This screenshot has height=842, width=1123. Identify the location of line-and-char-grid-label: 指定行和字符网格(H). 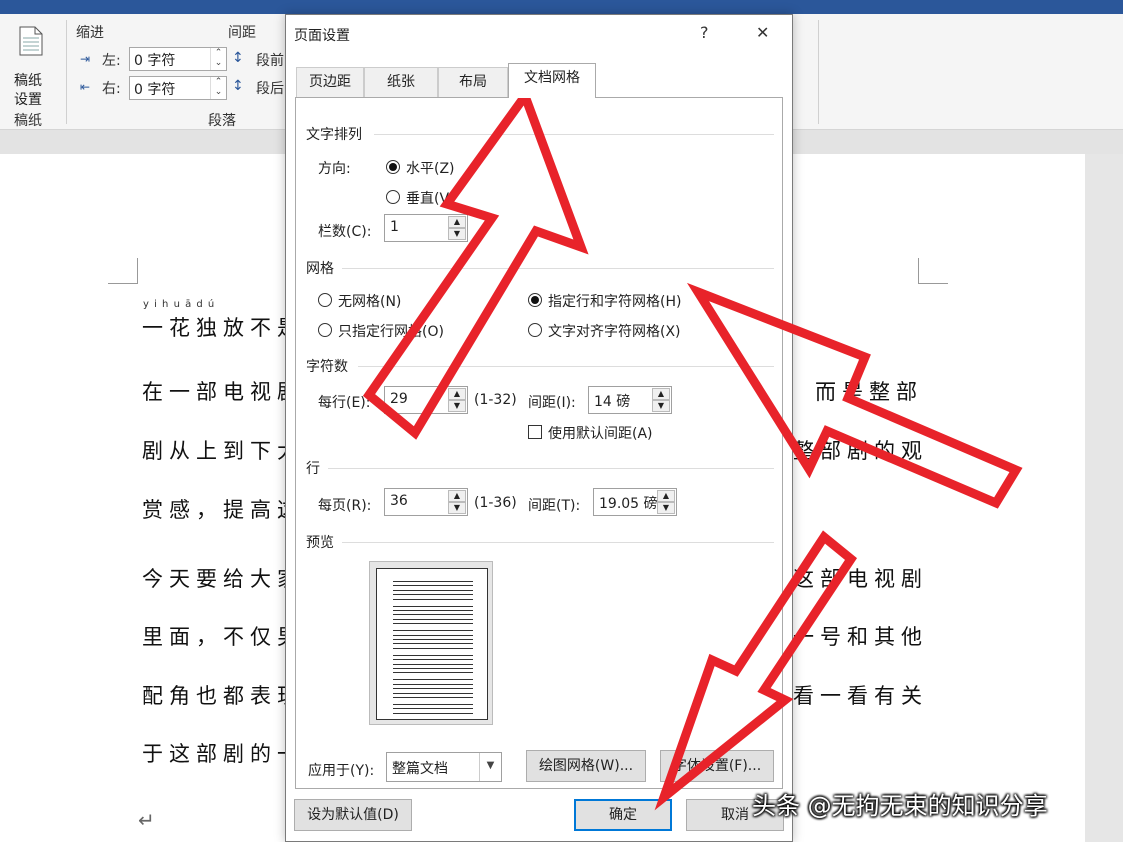
(615, 302).